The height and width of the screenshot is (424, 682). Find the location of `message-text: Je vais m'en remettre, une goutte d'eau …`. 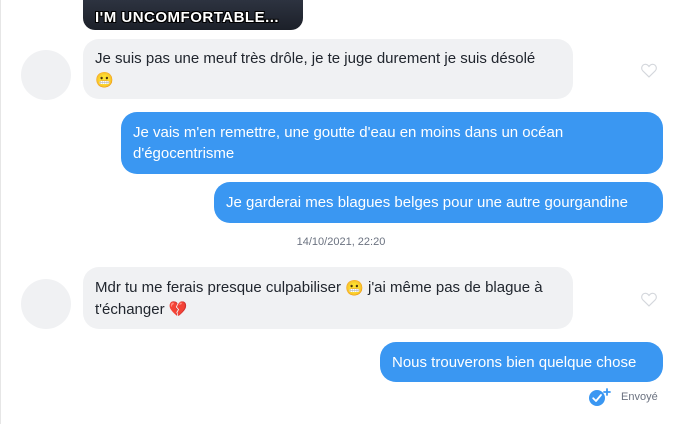

message-text: Je vais m'en remettre, une goutte d'eau … is located at coordinates (348, 143).